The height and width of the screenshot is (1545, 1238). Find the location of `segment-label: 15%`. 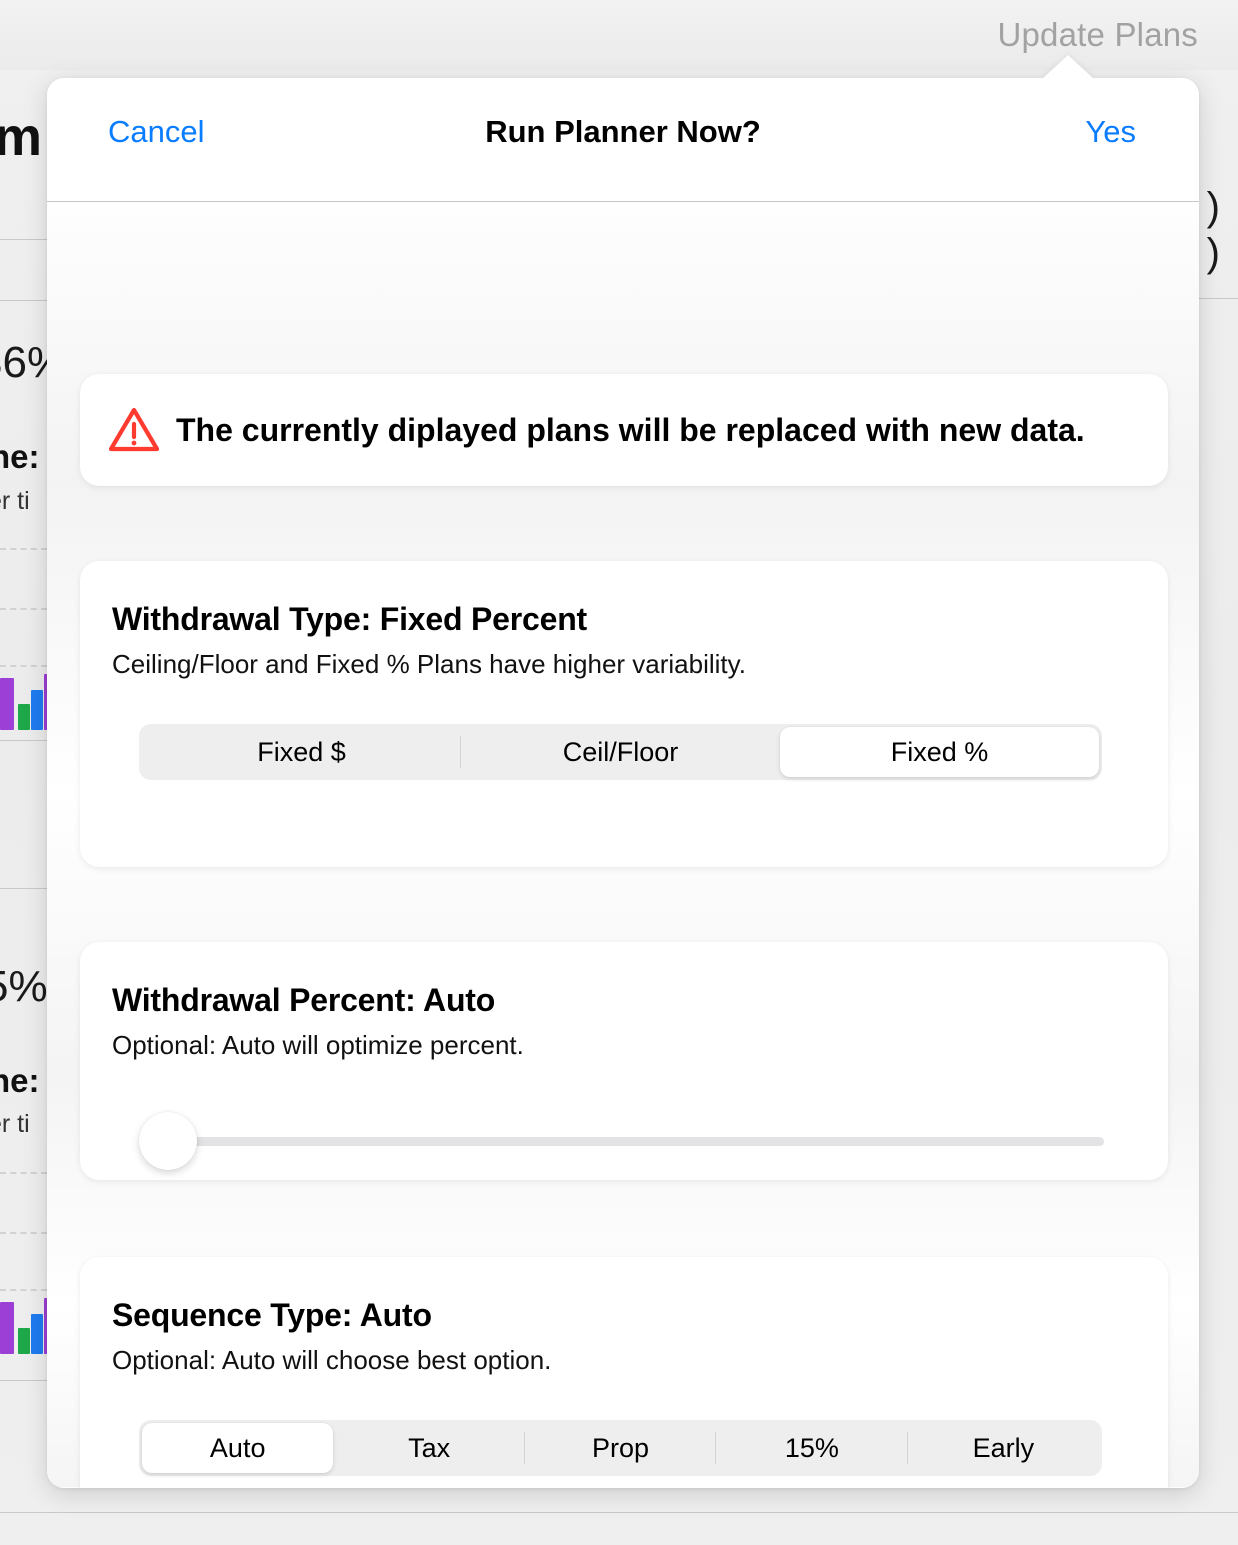

segment-label: 15% is located at coordinates (811, 1447).